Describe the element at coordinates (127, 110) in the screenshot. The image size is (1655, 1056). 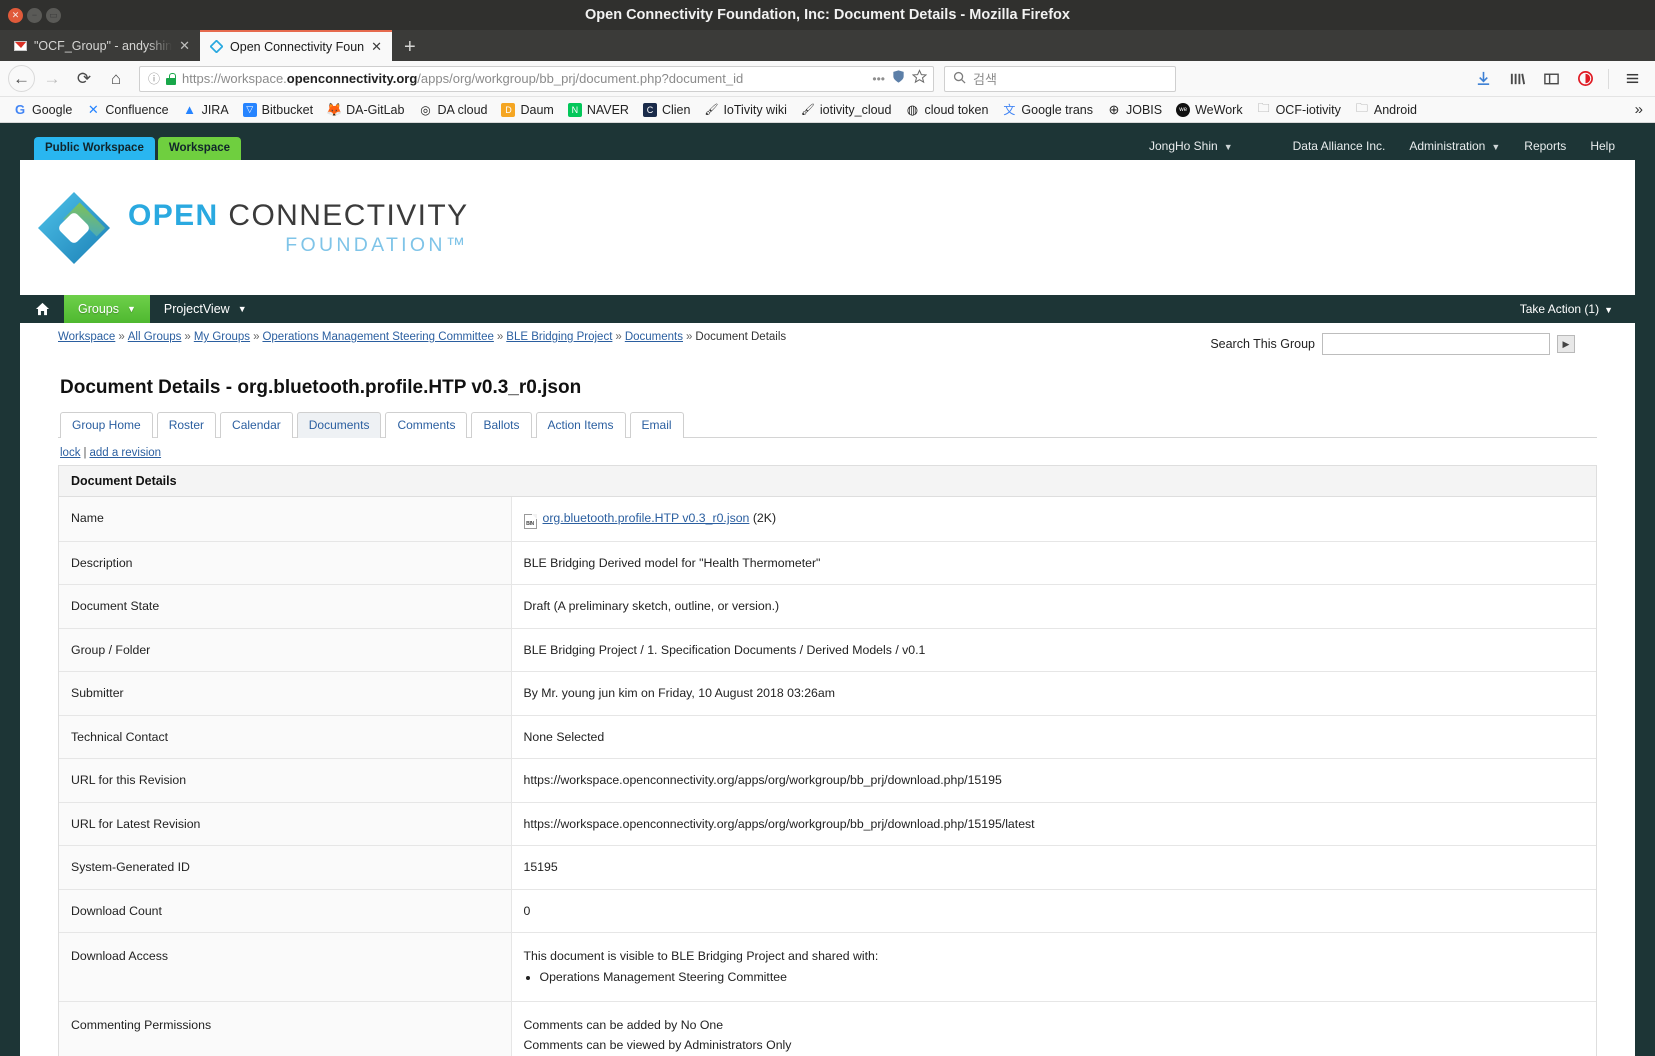
I see `bookmark-confluence: ✕ Confluence` at that location.